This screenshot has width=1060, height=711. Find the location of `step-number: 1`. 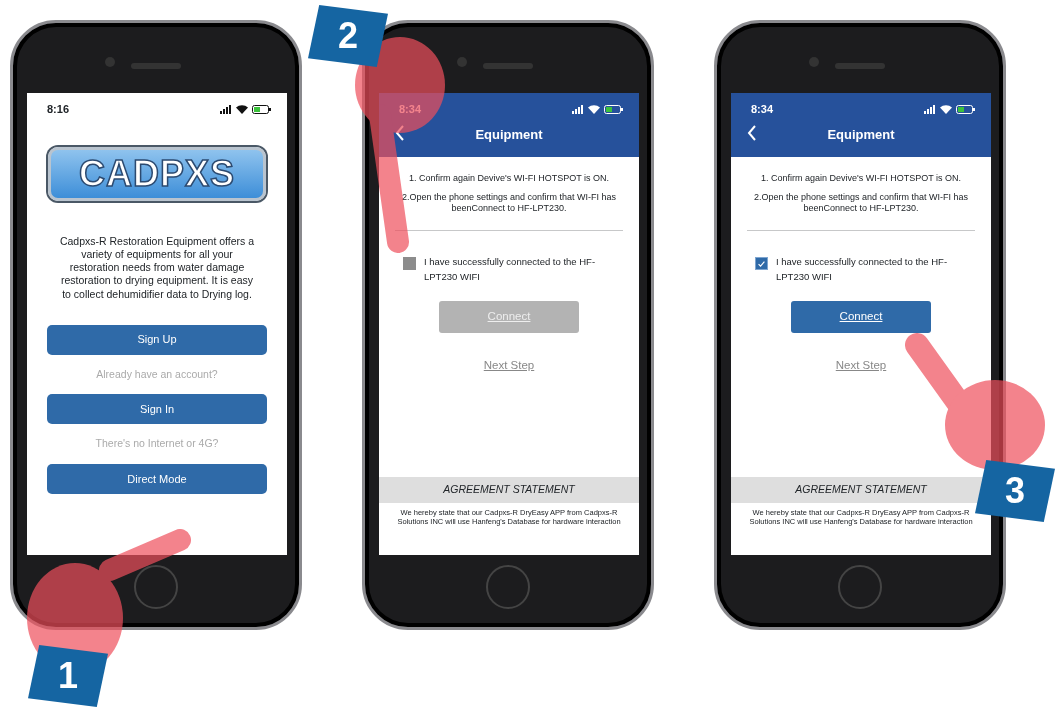

step-number: 1 is located at coordinates (68, 676).